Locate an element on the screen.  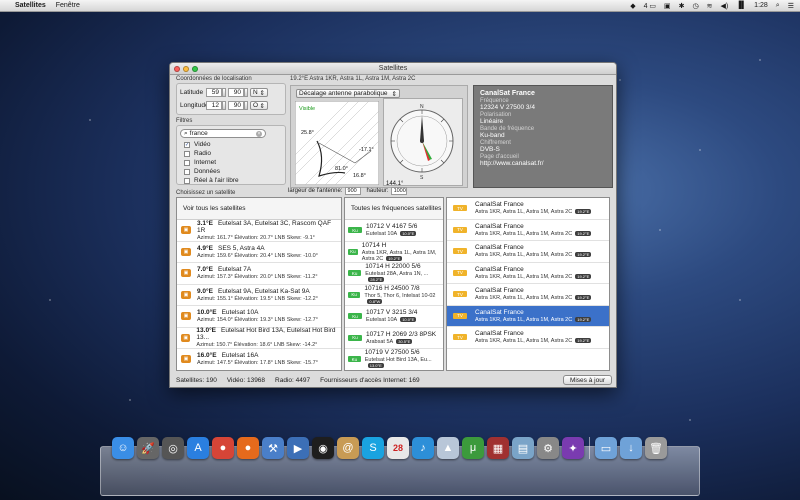
music-icon: ♪ is located at coordinates (423, 448).